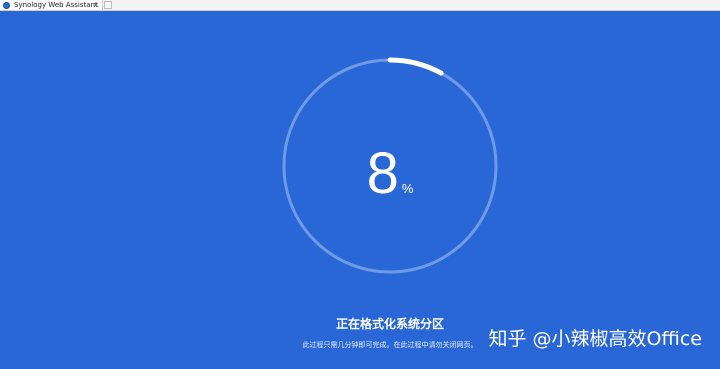 This screenshot has height=369, width=720. I want to click on progress-percent-unit: %, so click(407, 188).